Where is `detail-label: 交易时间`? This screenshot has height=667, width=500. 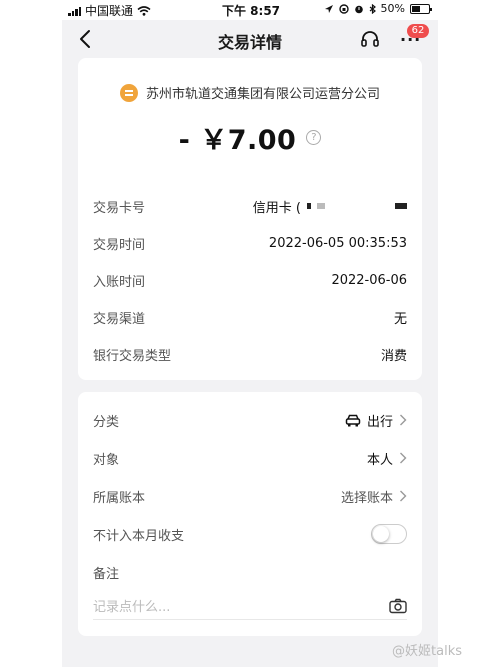 detail-label: 交易时间 is located at coordinates (119, 245).